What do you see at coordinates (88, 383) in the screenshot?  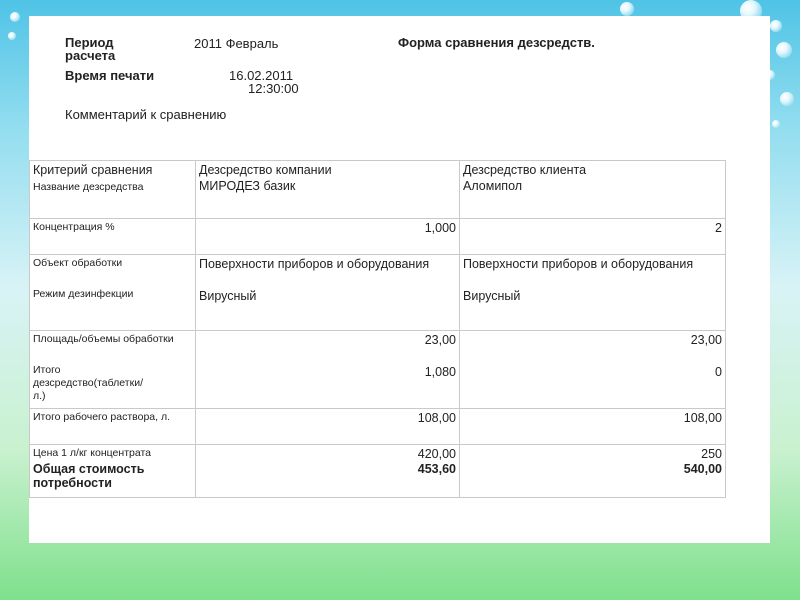 I see `row-label-total-disinfectant: Итого дезсредство(таблетки/л.)` at bounding box center [88, 383].